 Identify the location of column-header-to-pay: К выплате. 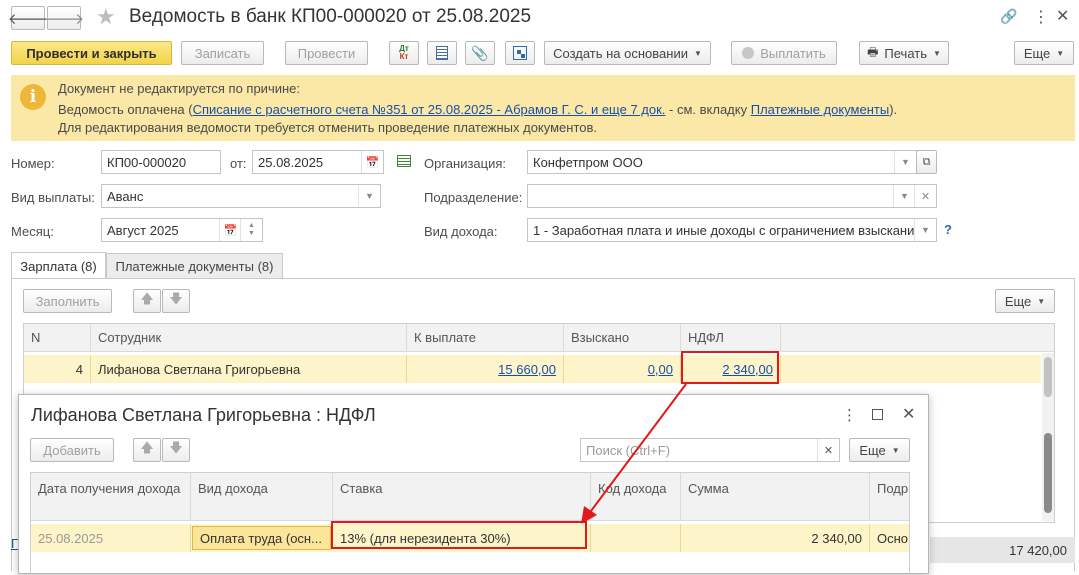
(485, 338).